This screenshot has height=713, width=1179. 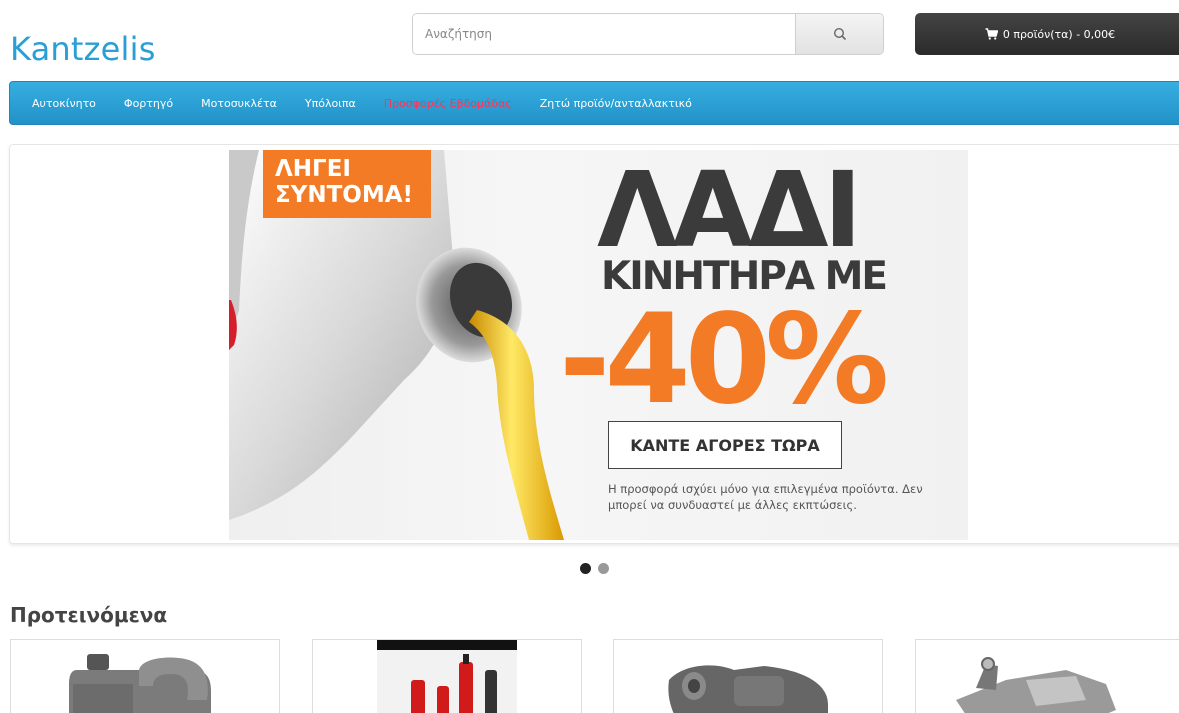 I want to click on cart-button: 0 προϊόν(τα) - 0,00€, so click(x=1047, y=34).